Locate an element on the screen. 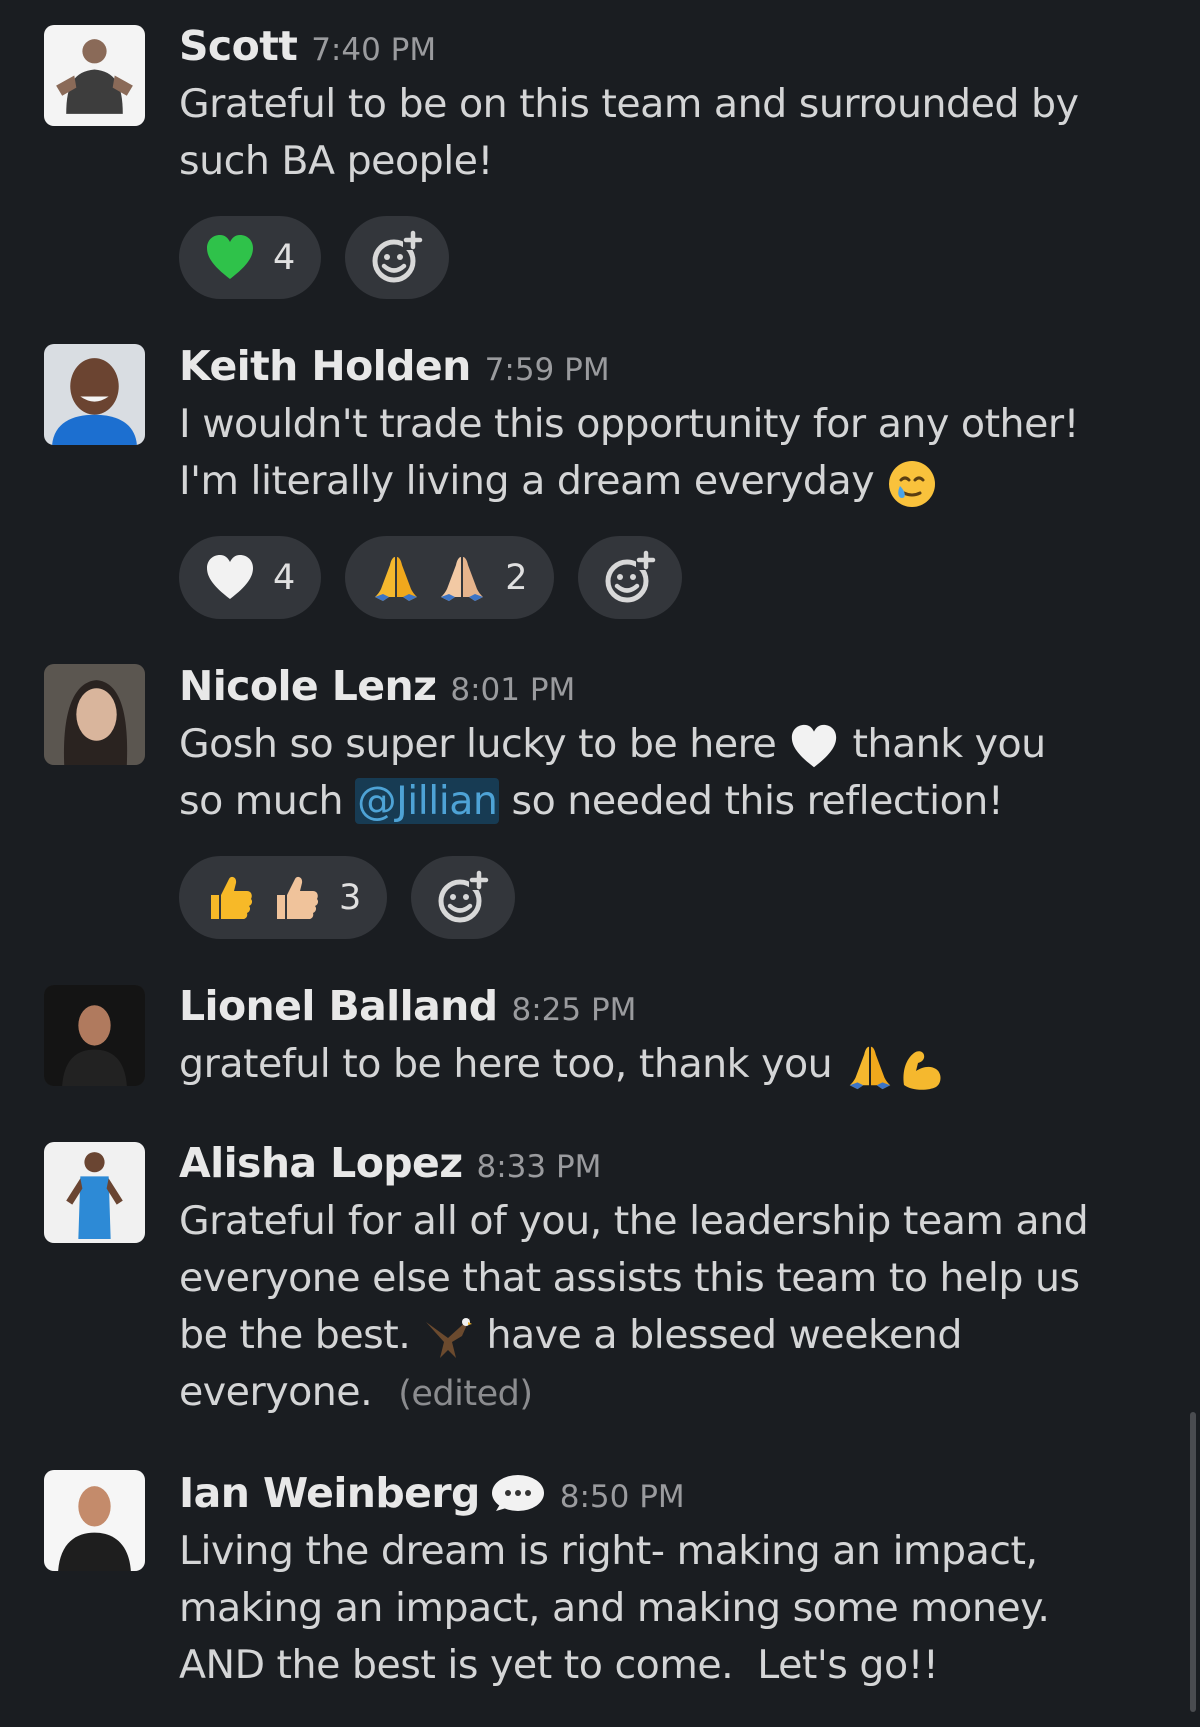 This screenshot has width=1200, height=1727. smiling-face-with-tear-icon is located at coordinates (912, 484).